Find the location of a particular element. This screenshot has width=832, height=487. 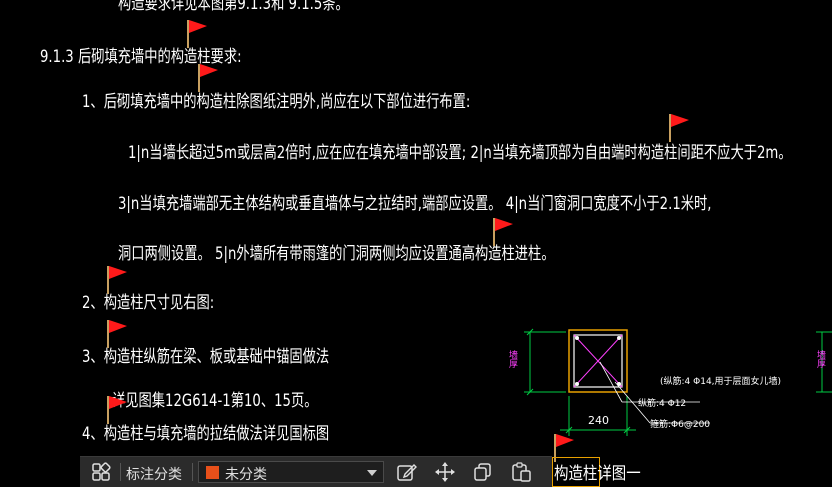

item-2: 2、构造柱尺寸见右图: is located at coordinates (148, 303).